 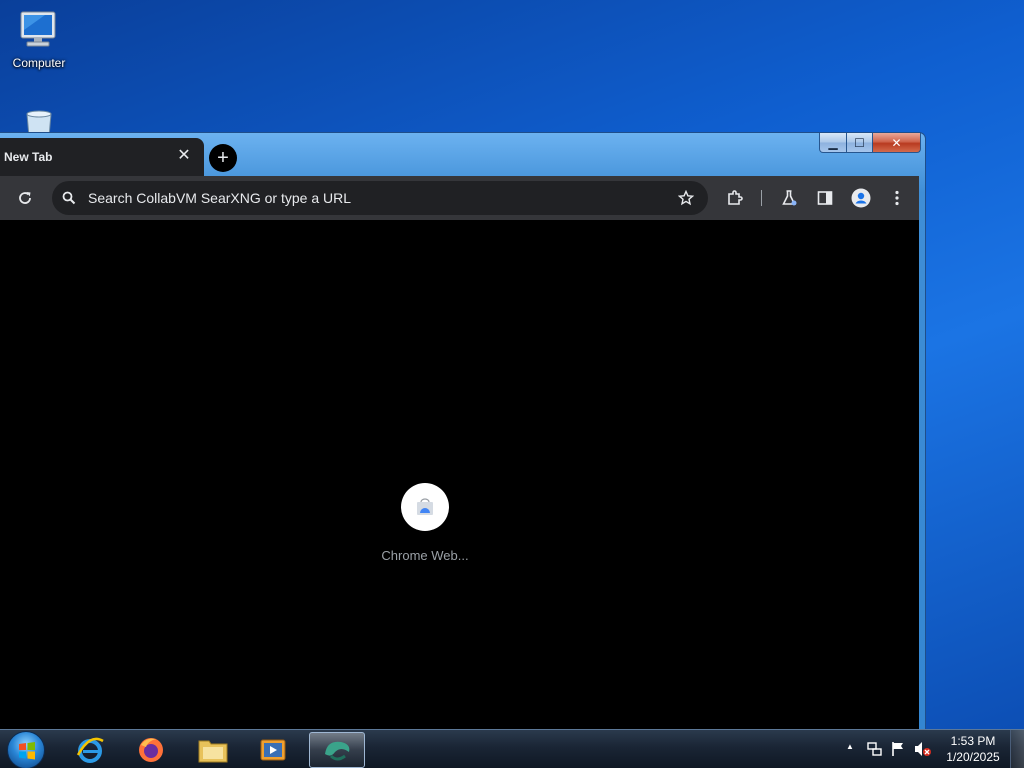 What do you see at coordinates (1017, 749) in the screenshot?
I see `show-desktop-button` at bounding box center [1017, 749].